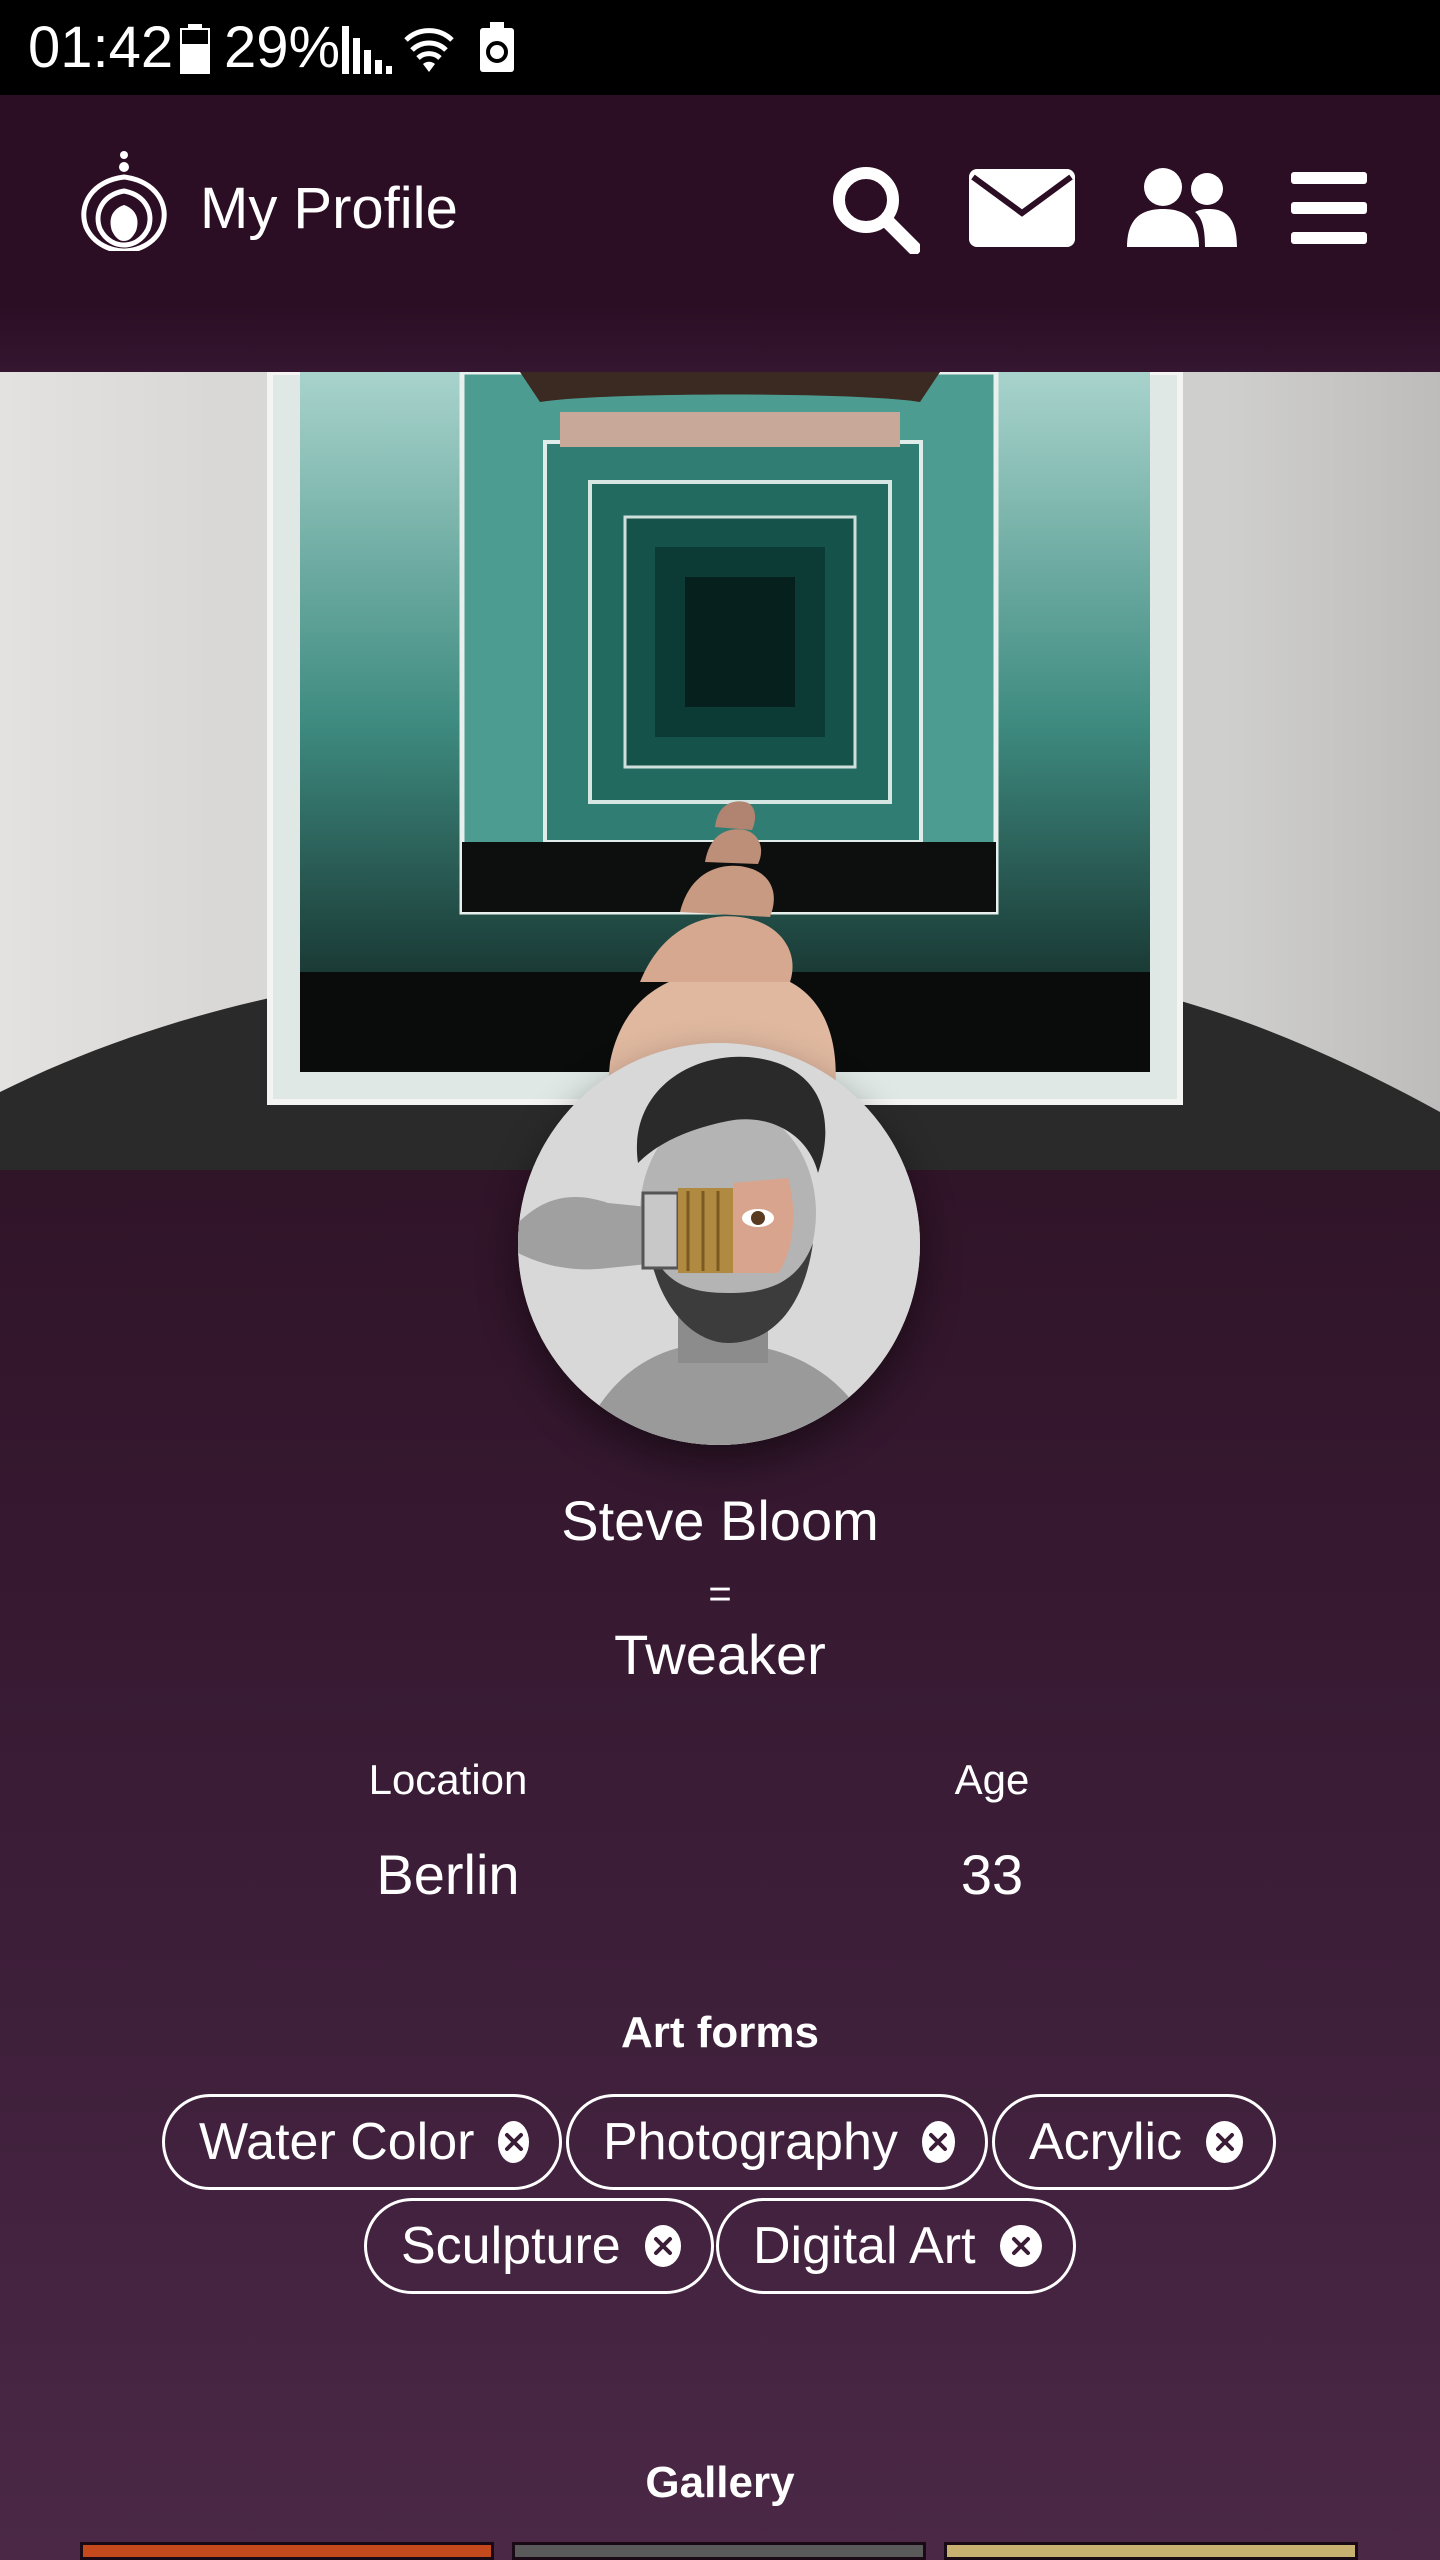 The height and width of the screenshot is (2560, 1440). What do you see at coordinates (719, 1244) in the screenshot?
I see `avatar` at bounding box center [719, 1244].